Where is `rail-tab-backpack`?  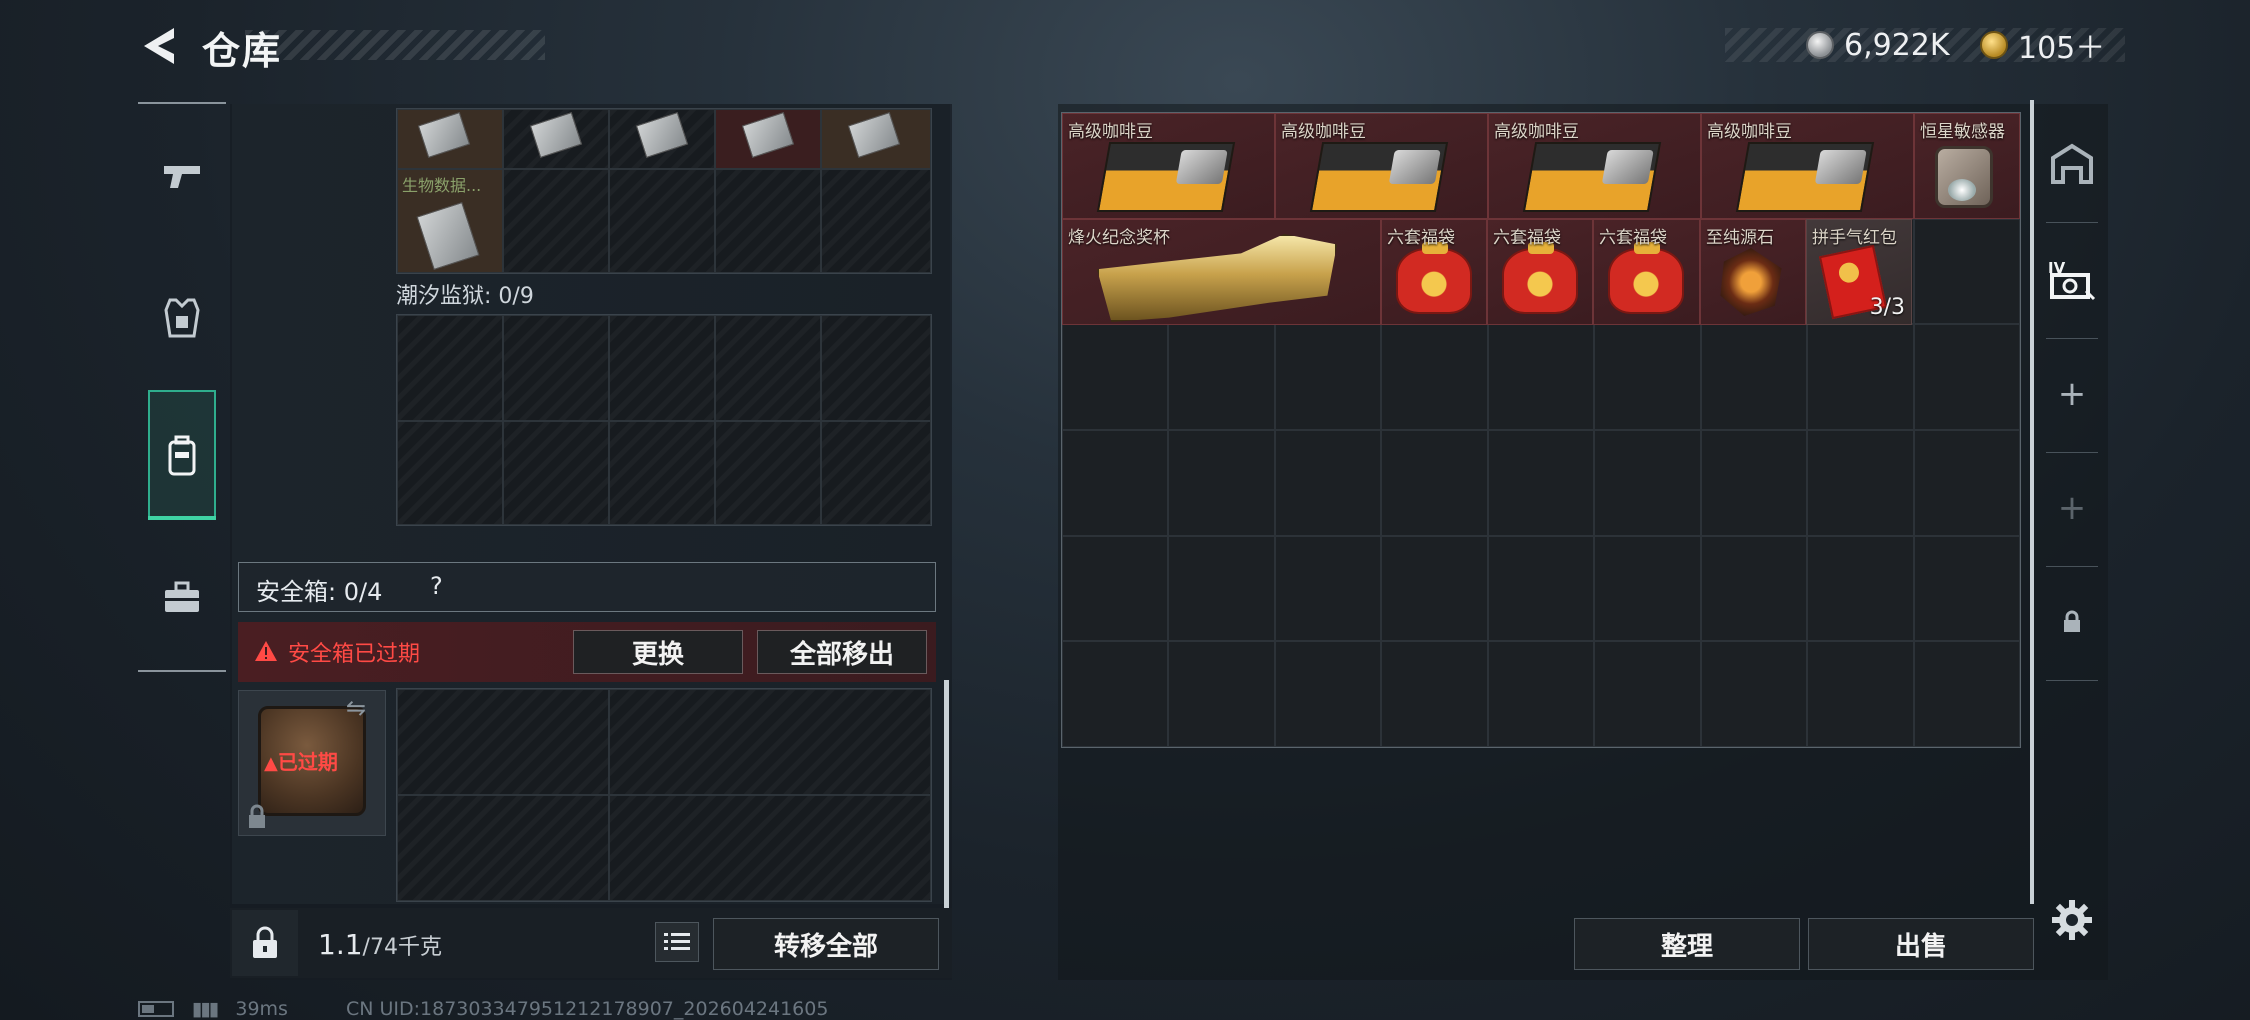
rail-tab-backpack is located at coordinates (182, 456).